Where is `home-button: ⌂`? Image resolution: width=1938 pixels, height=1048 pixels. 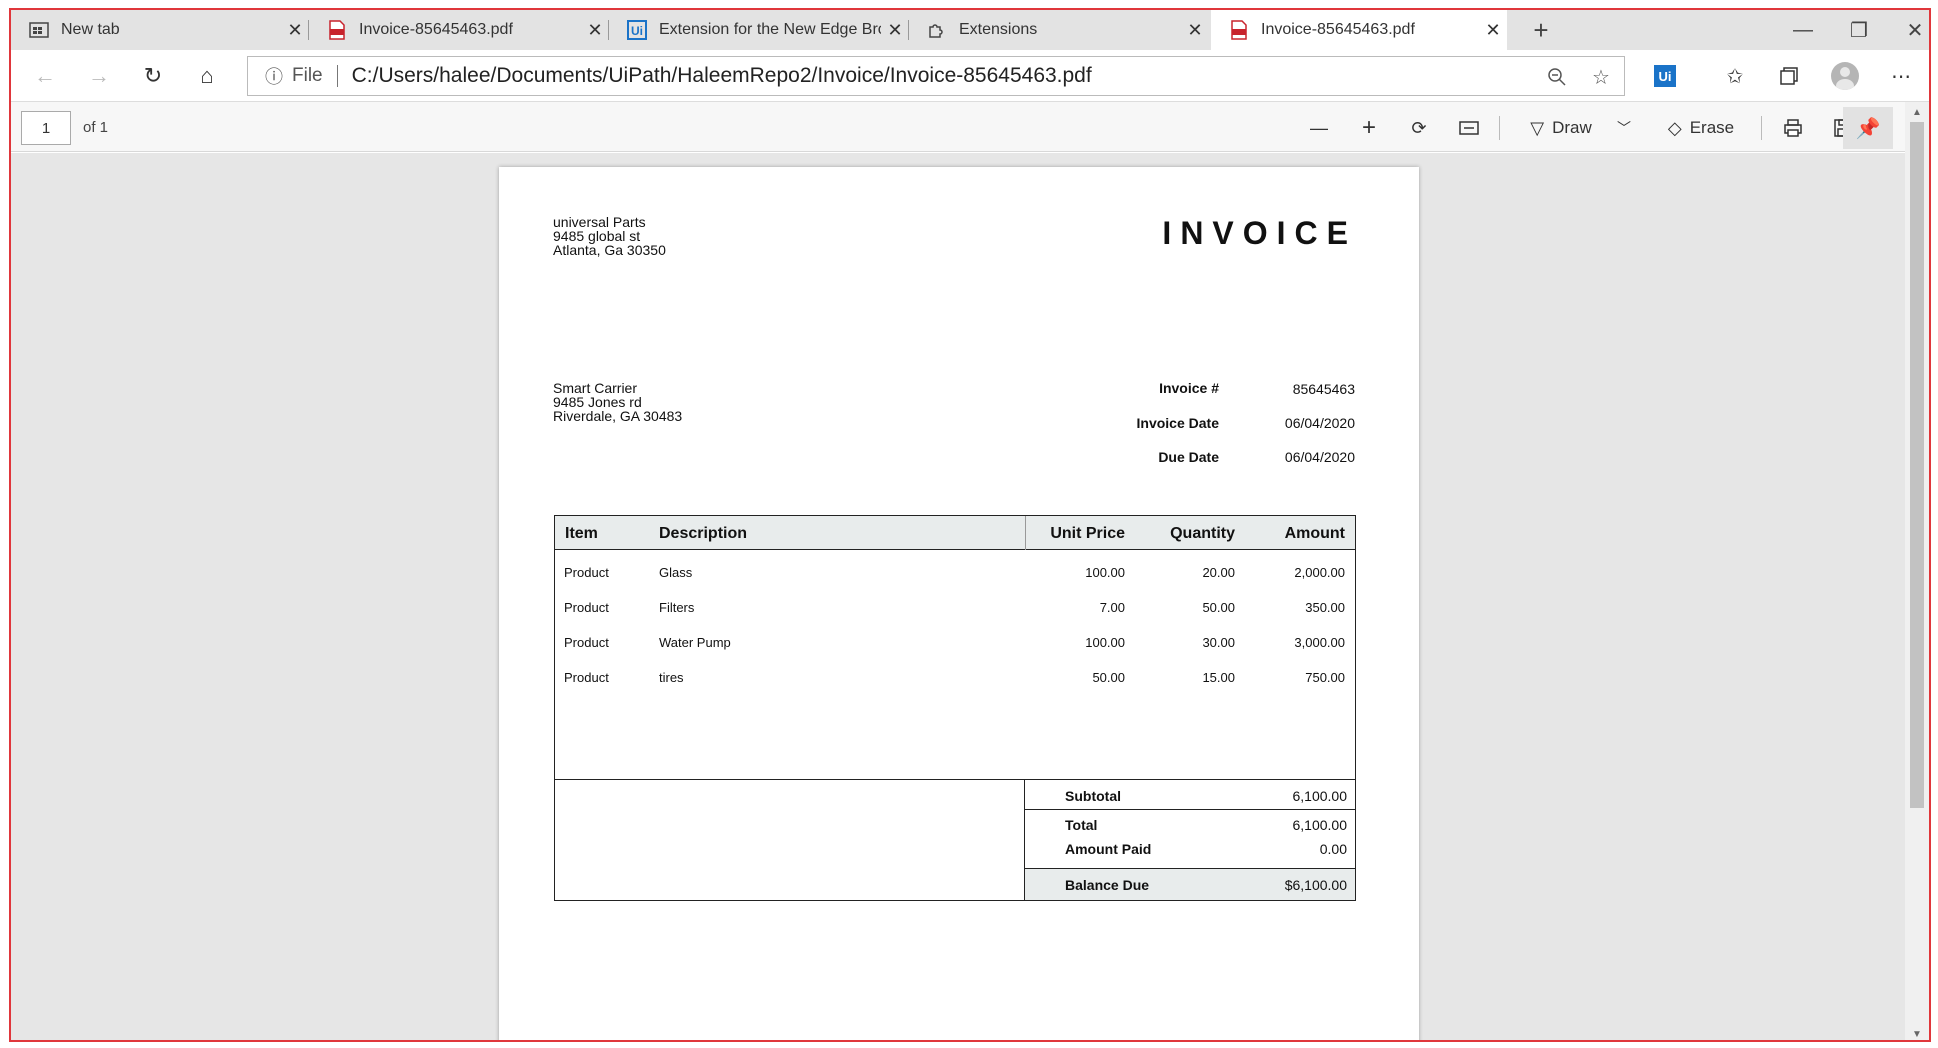 home-button: ⌂ is located at coordinates (207, 76).